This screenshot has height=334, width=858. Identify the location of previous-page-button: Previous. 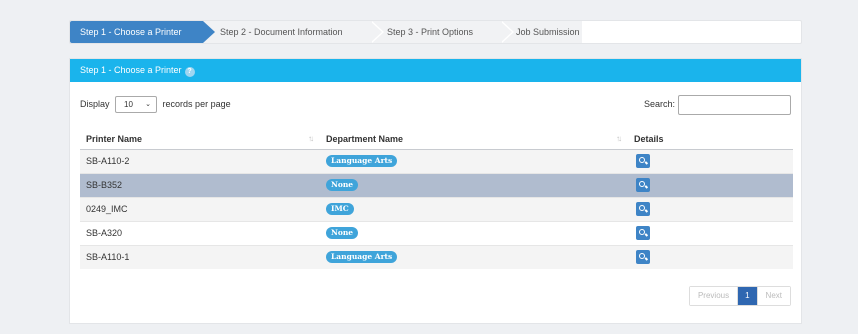
(713, 296).